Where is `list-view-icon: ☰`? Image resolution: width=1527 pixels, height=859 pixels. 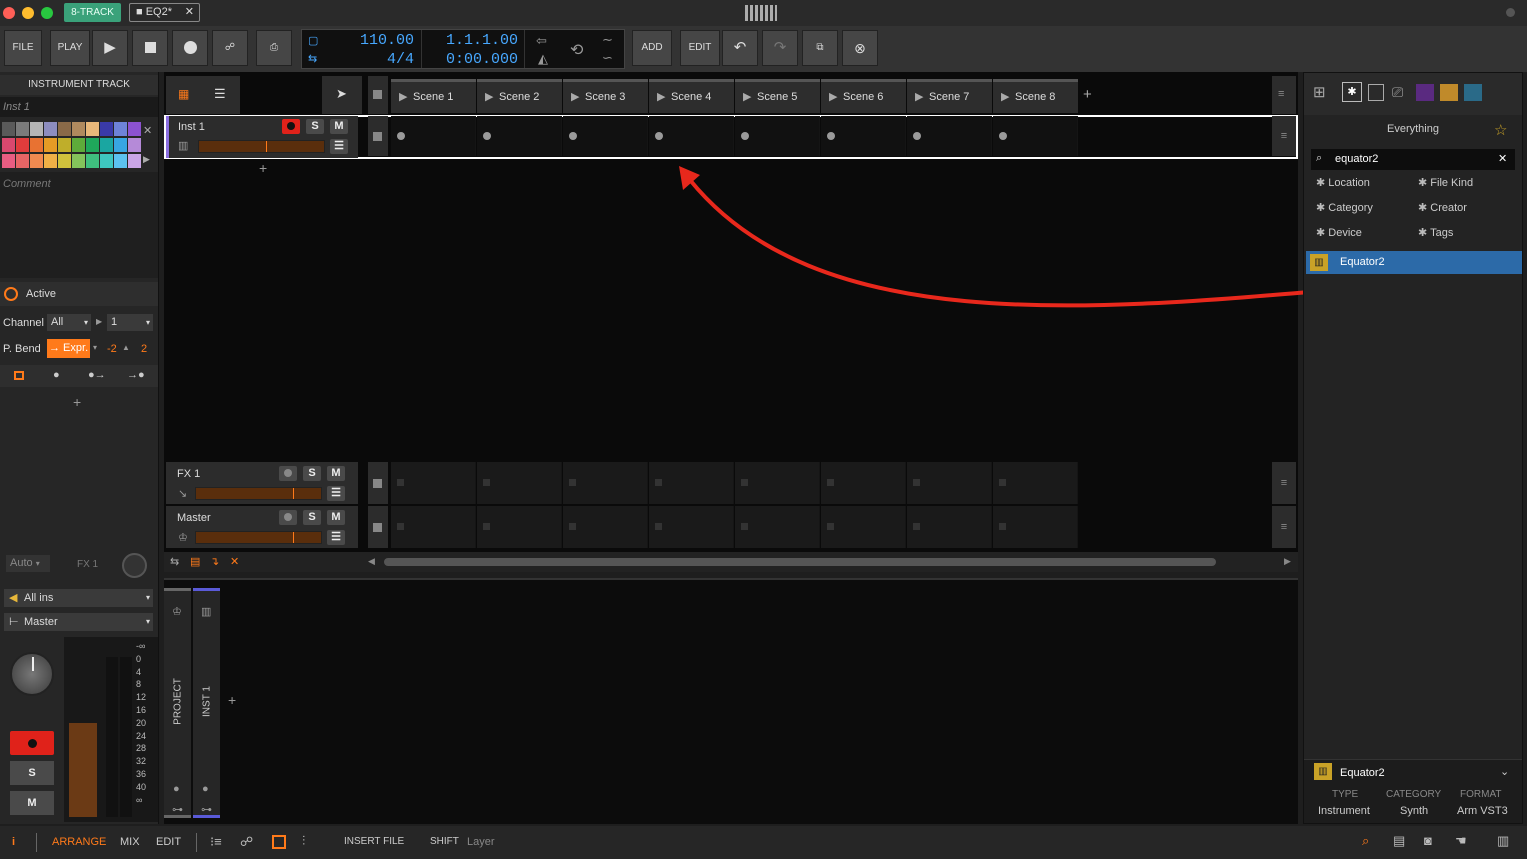
list-view-icon: ☰ is located at coordinates (220, 94).